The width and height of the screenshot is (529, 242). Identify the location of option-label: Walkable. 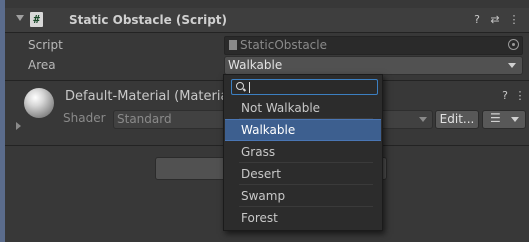
(268, 130).